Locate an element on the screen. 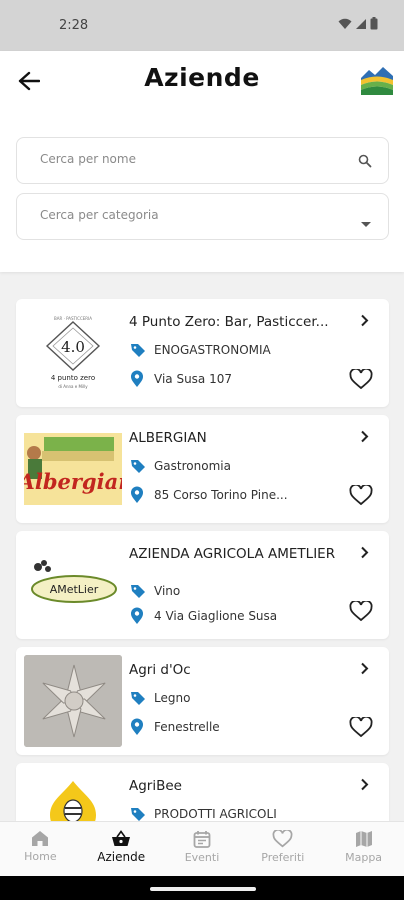  tab-label: Preferiti is located at coordinates (283, 857).